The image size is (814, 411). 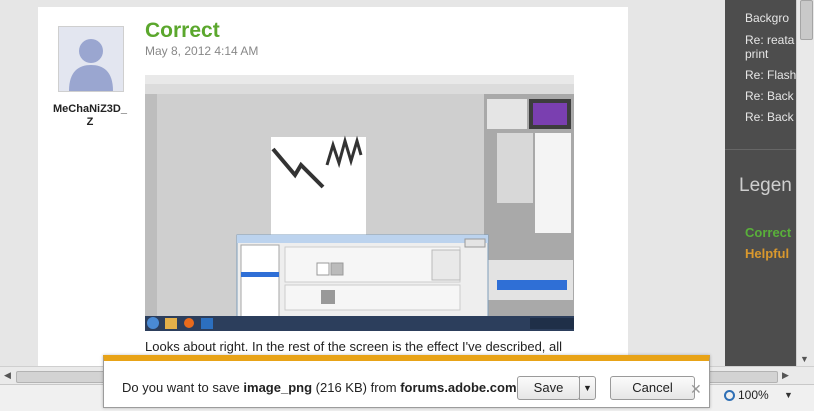 What do you see at coordinates (696, 389) in the screenshot?
I see `close-icon: ✕` at bounding box center [696, 389].